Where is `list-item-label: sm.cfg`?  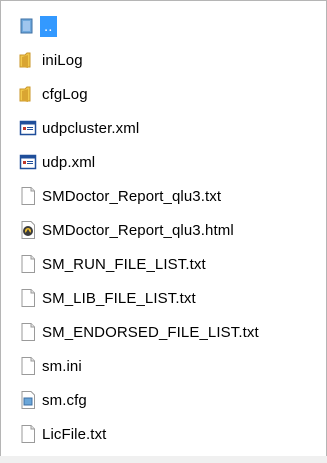 list-item-label: sm.cfg is located at coordinates (64, 400).